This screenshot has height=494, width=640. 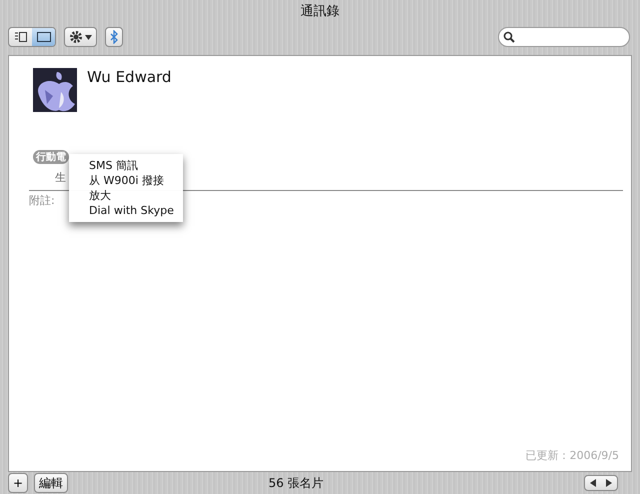 What do you see at coordinates (51, 157) in the screenshot?
I see `phone-label: 行動電` at bounding box center [51, 157].